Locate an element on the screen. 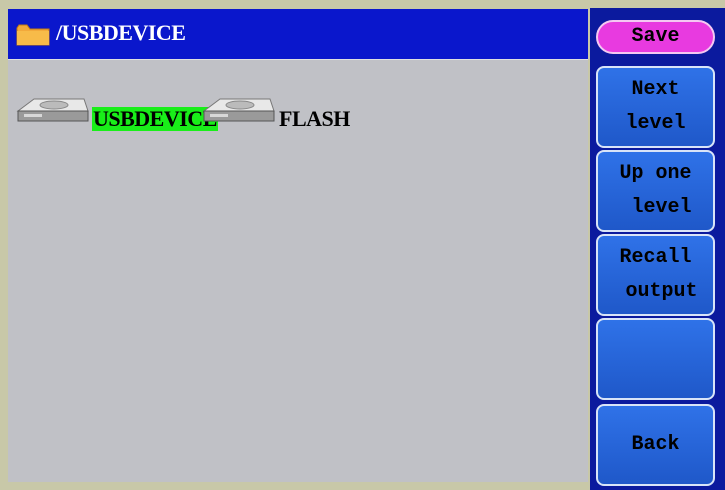 This screenshot has width=725, height=490. current-path: /USBDEVICE is located at coordinates (121, 32).